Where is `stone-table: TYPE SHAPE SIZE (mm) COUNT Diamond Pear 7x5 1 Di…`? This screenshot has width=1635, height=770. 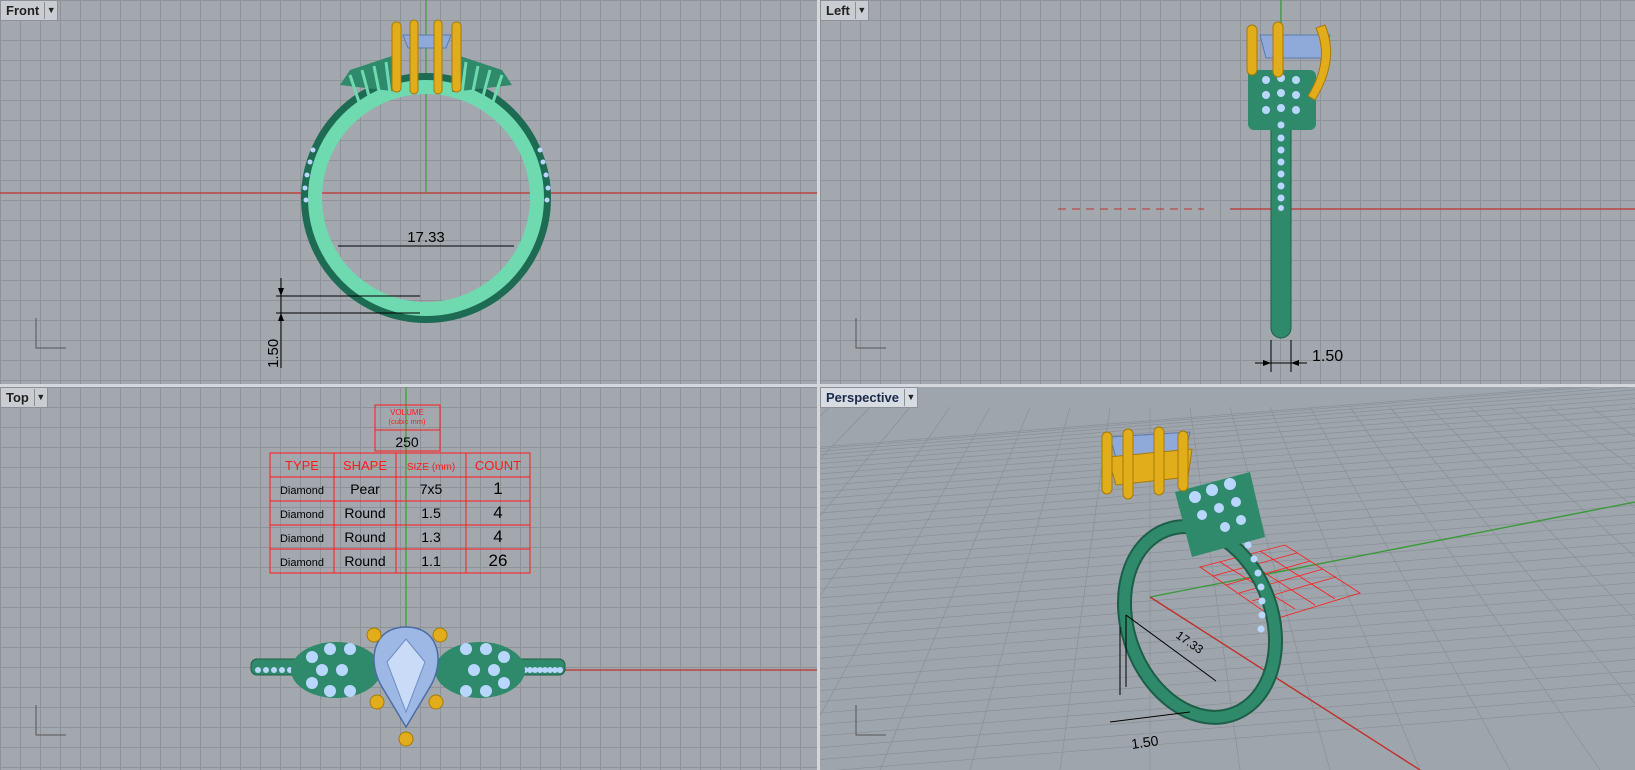
stone-table: TYPE SHAPE SIZE (mm) COUNT Diamond Pear 7x5 1 Di… is located at coordinates (400, 513).